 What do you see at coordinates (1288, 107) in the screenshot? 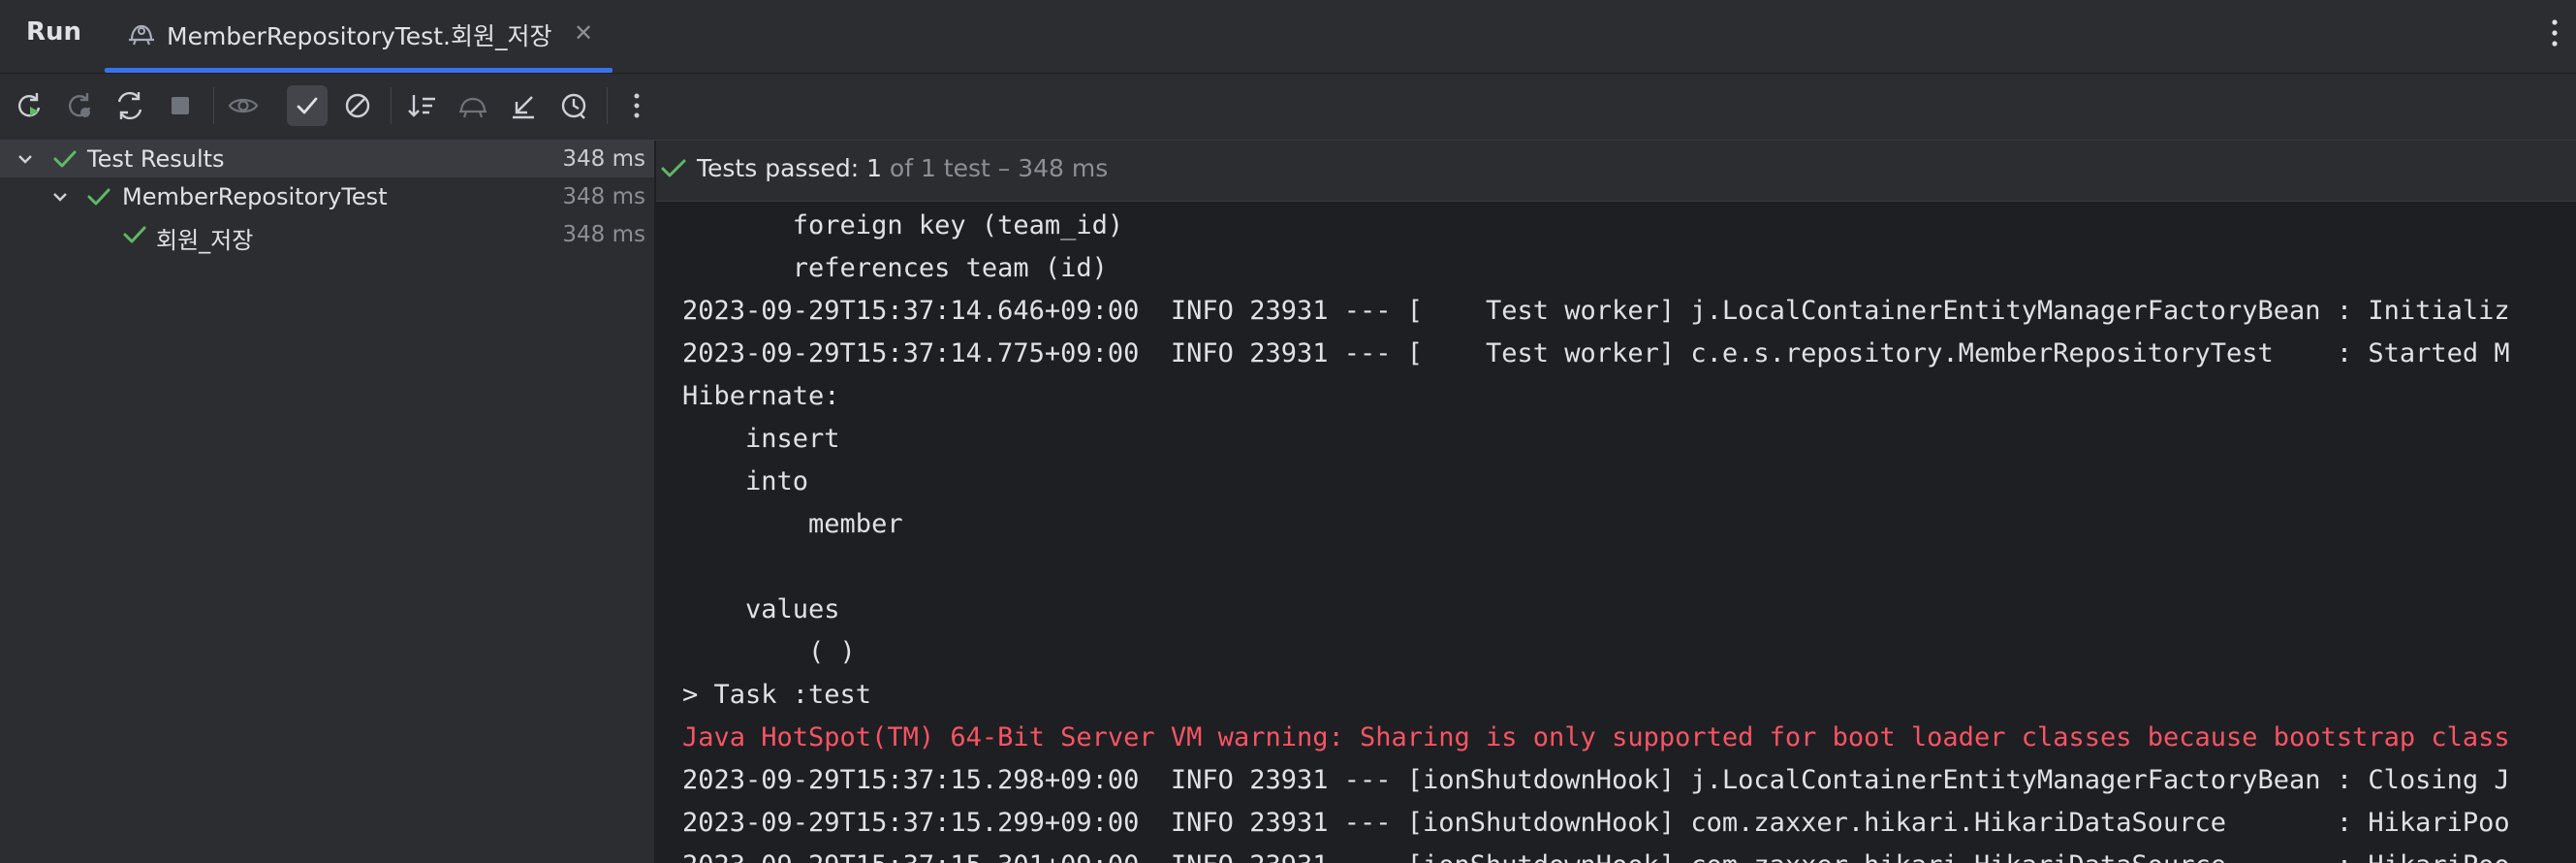
I see `run-toolbar` at bounding box center [1288, 107].